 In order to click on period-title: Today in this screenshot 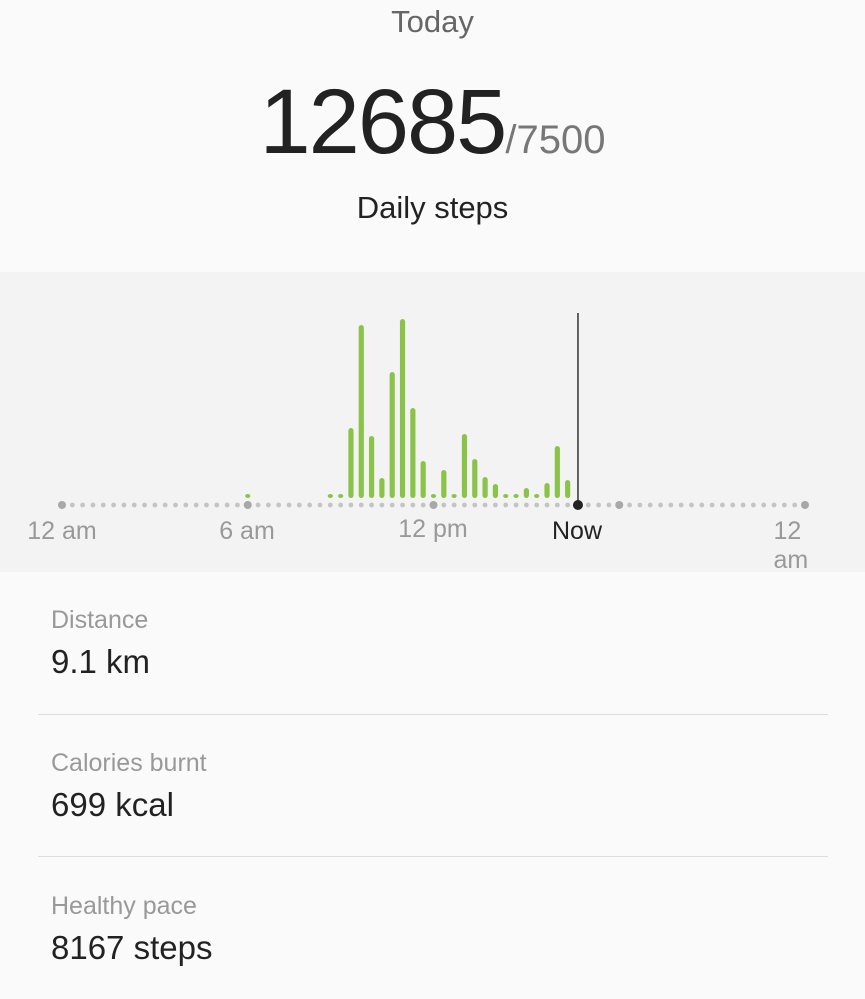, I will do `click(432, 21)`.